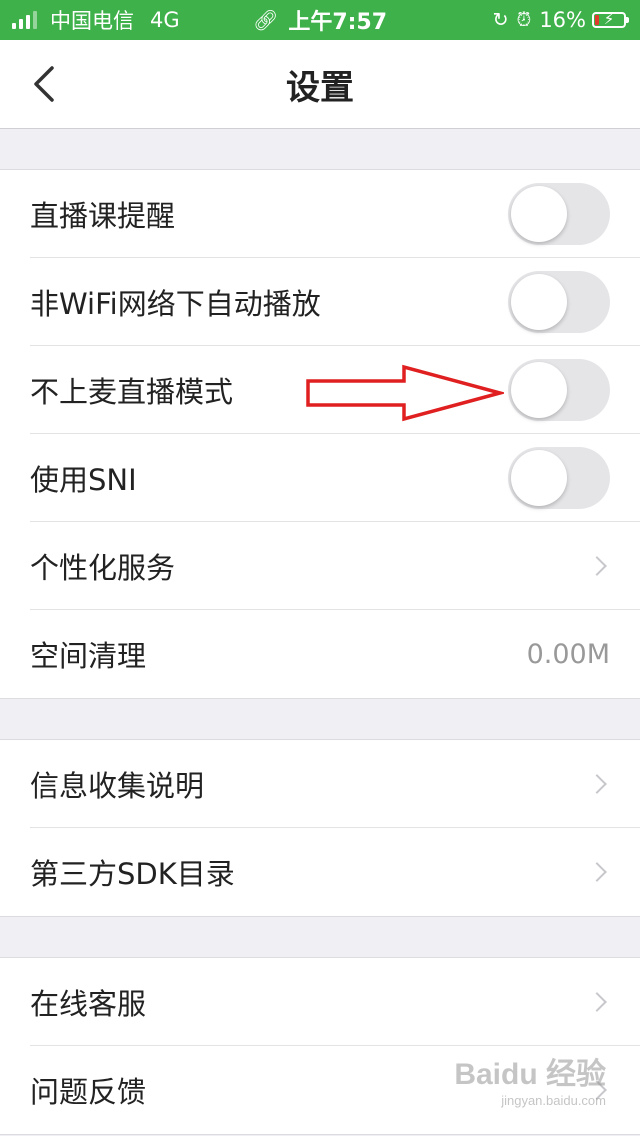 The image size is (640, 1136). Describe the element at coordinates (335, 302) in the screenshot. I see `settings-row: 非WiFi网络下自动播放` at that location.